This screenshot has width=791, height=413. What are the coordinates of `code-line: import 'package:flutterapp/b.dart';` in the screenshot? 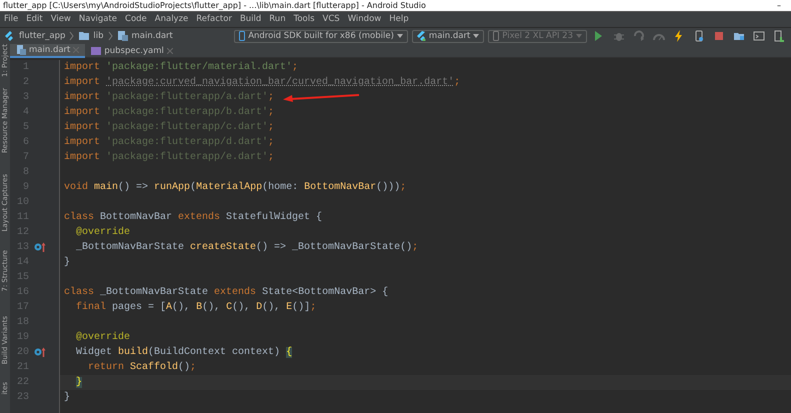 It's located at (169, 112).